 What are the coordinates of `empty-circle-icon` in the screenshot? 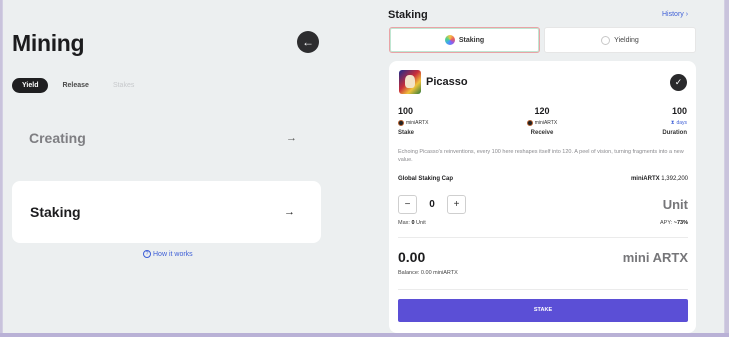 It's located at (606, 40).